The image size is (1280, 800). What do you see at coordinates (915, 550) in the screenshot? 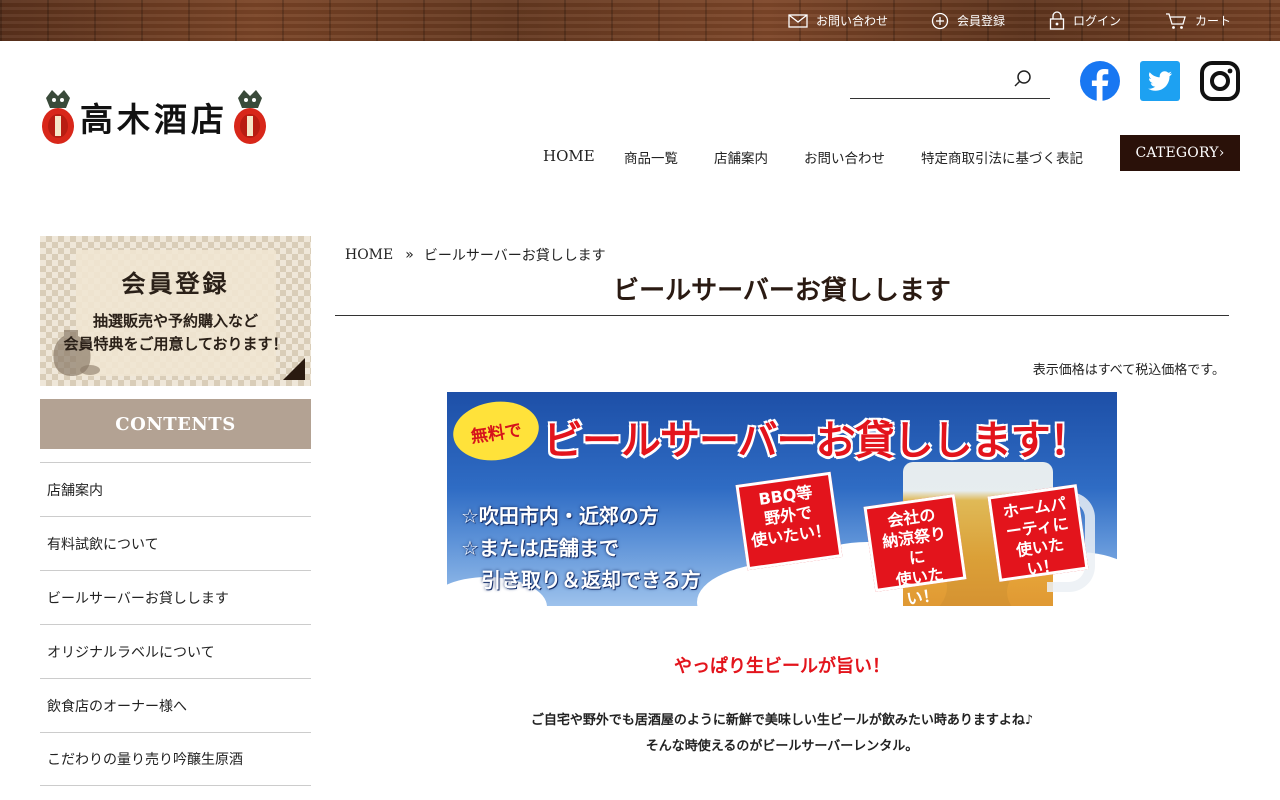
I see `hero-tag-company-festival: 会社の 納涼祭りに 使いたい！` at bounding box center [915, 550].